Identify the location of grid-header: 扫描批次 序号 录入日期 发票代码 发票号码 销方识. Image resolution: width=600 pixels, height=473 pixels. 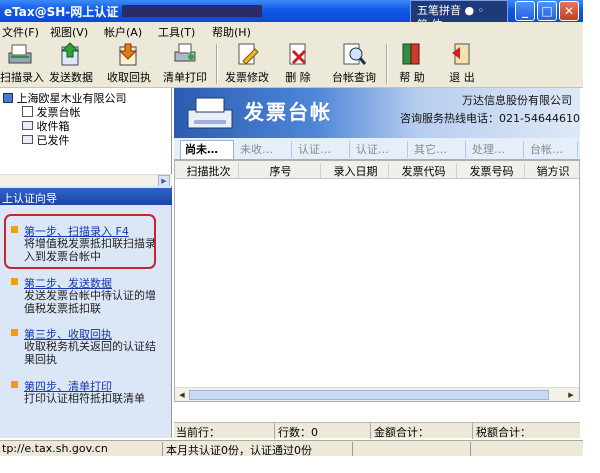
(377, 170).